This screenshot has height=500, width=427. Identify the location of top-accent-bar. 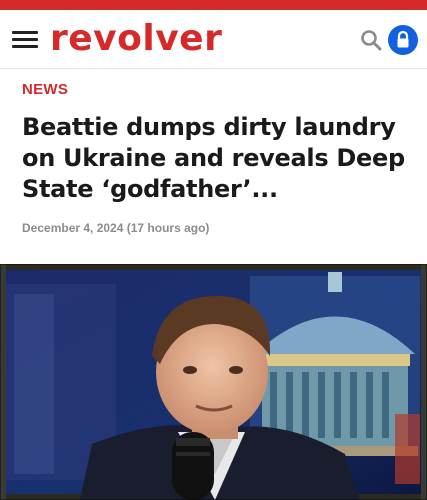
(213, 5).